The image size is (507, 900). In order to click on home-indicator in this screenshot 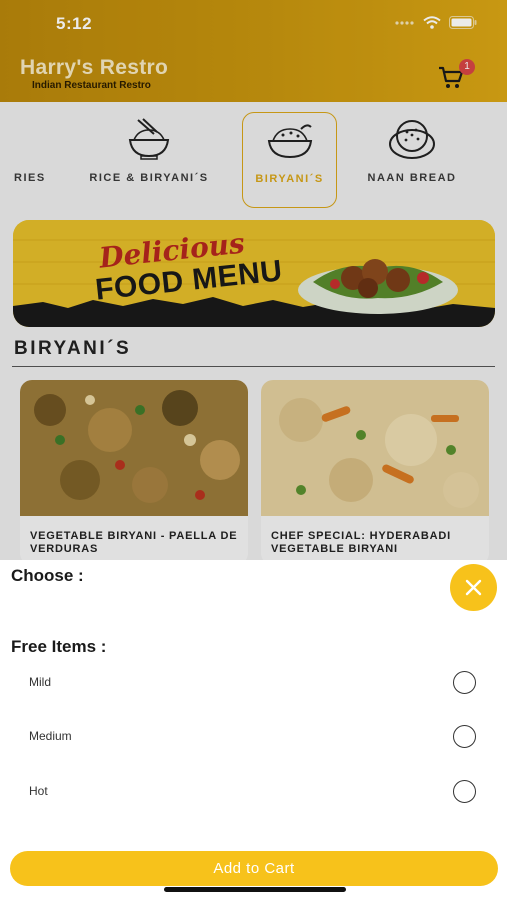, I will do `click(255, 889)`.